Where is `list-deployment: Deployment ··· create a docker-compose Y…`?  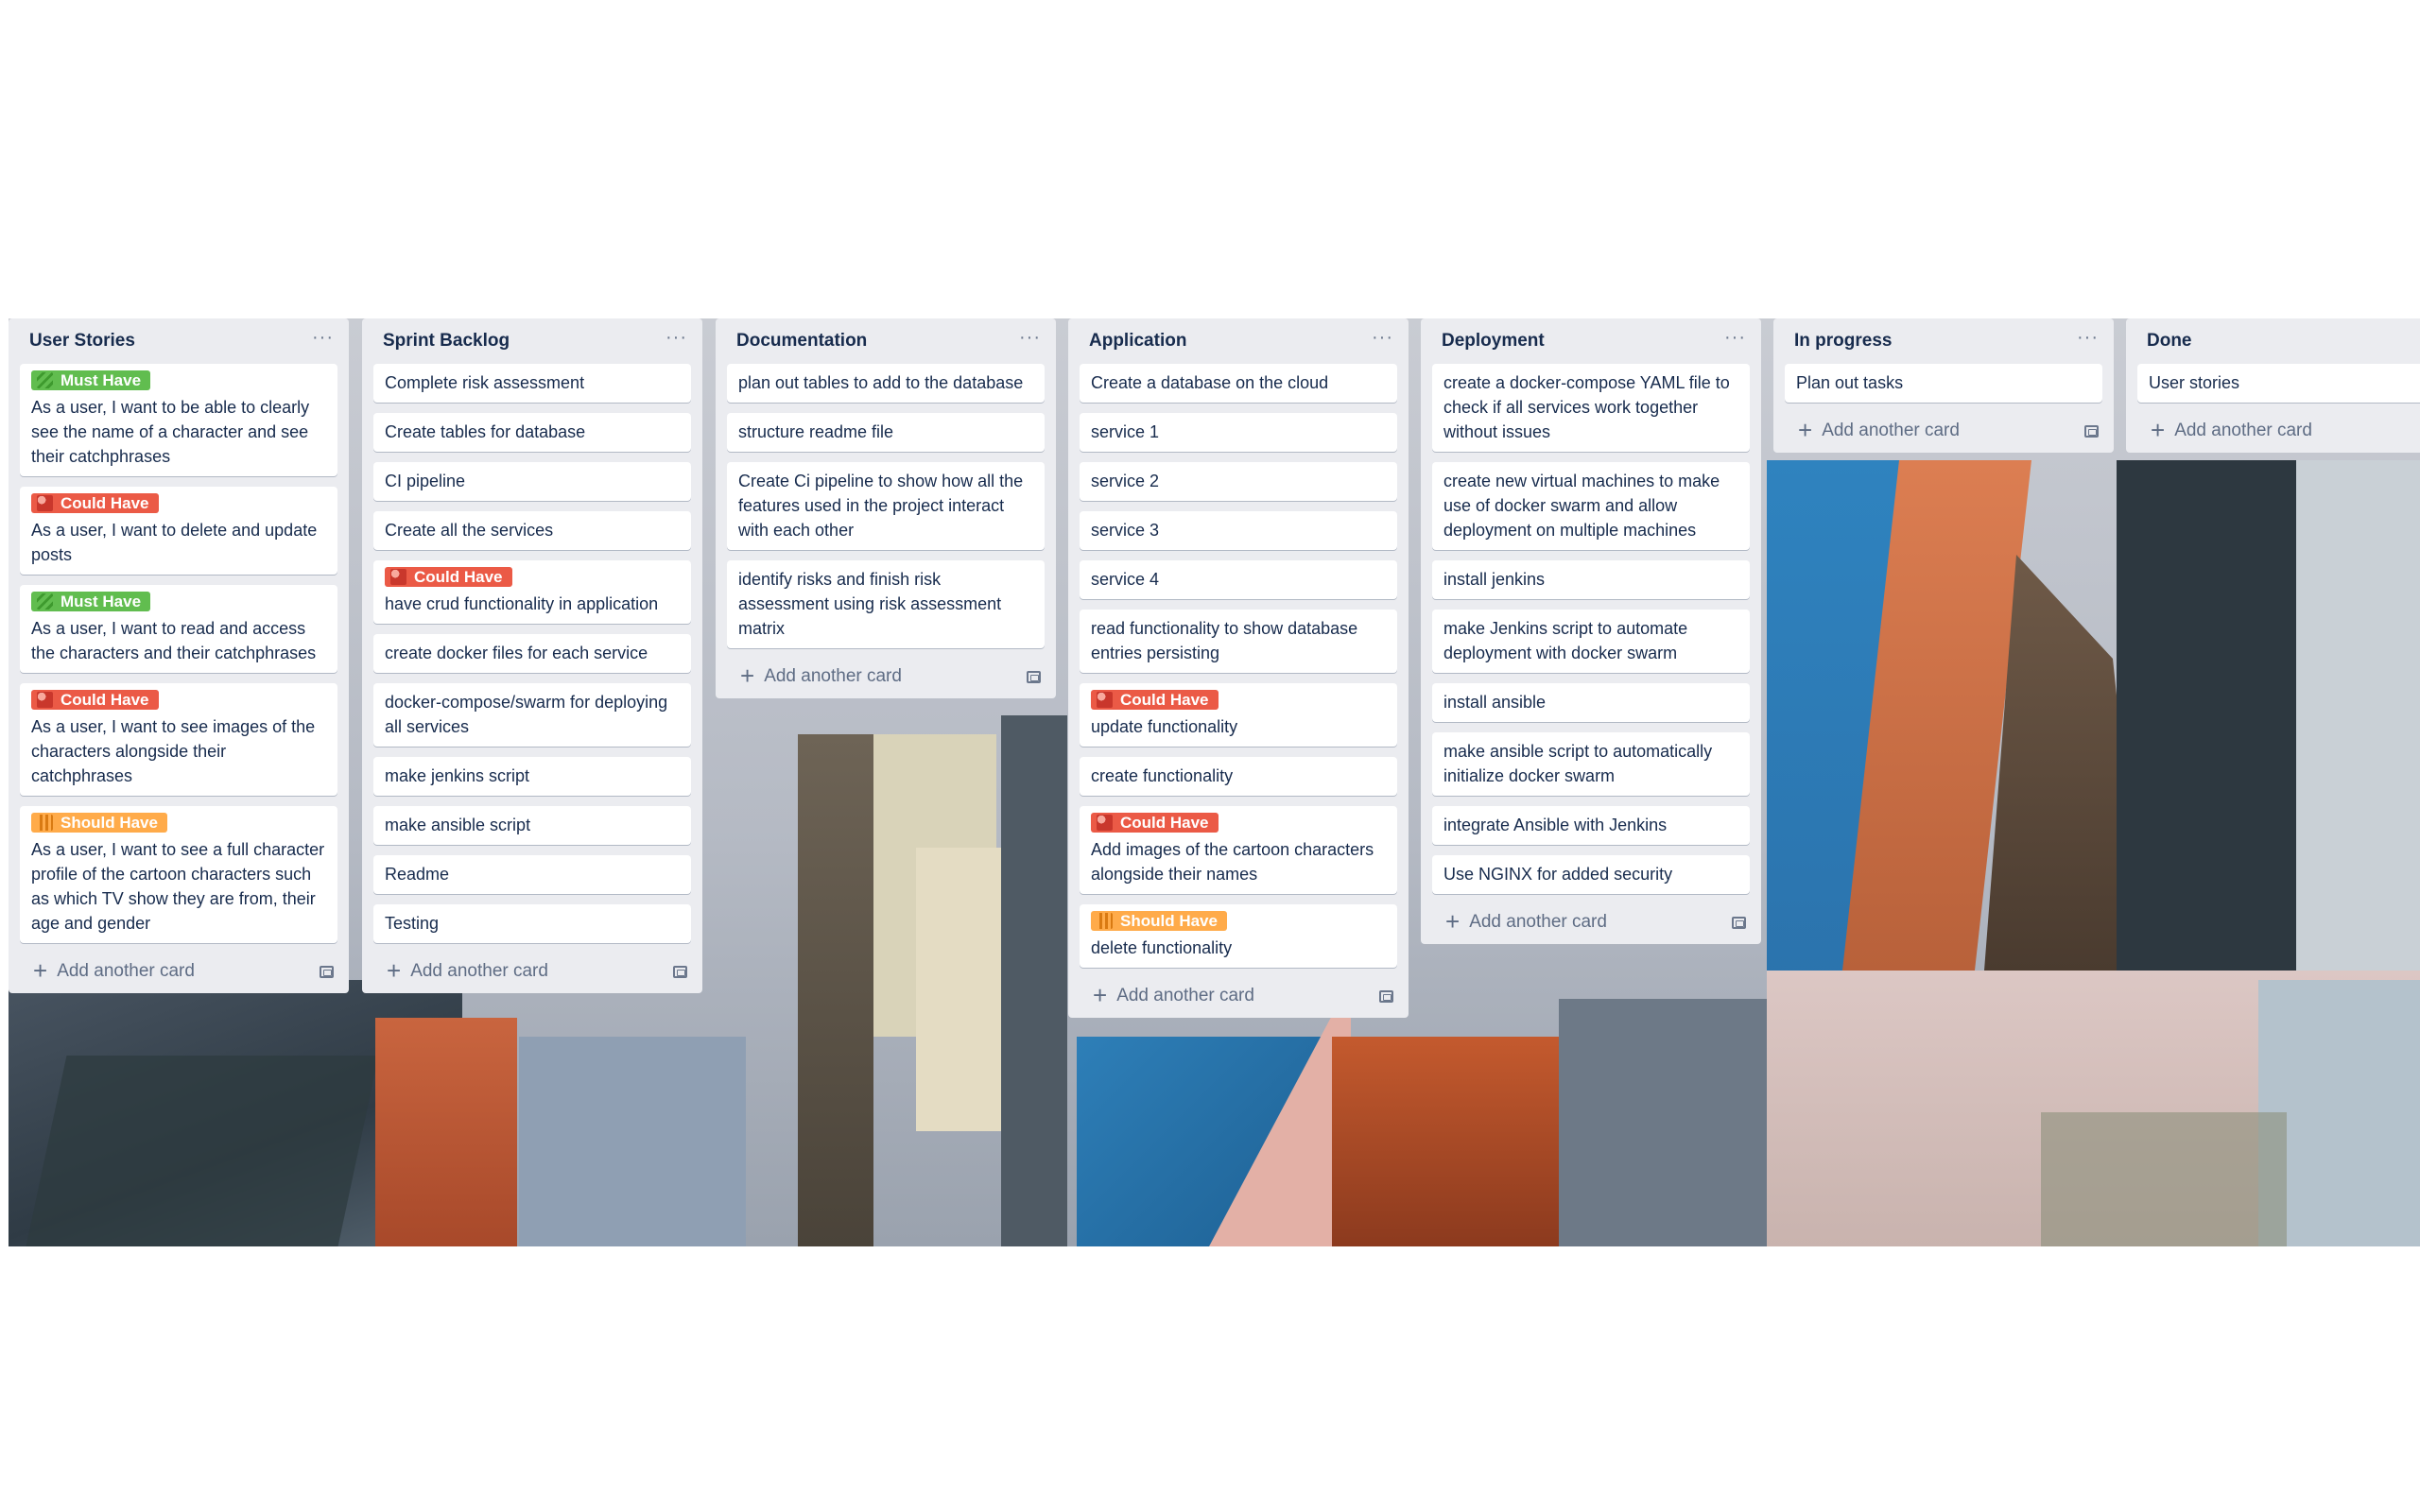
list-deployment: Deployment ··· create a docker-compose Y… is located at coordinates (1591, 631).